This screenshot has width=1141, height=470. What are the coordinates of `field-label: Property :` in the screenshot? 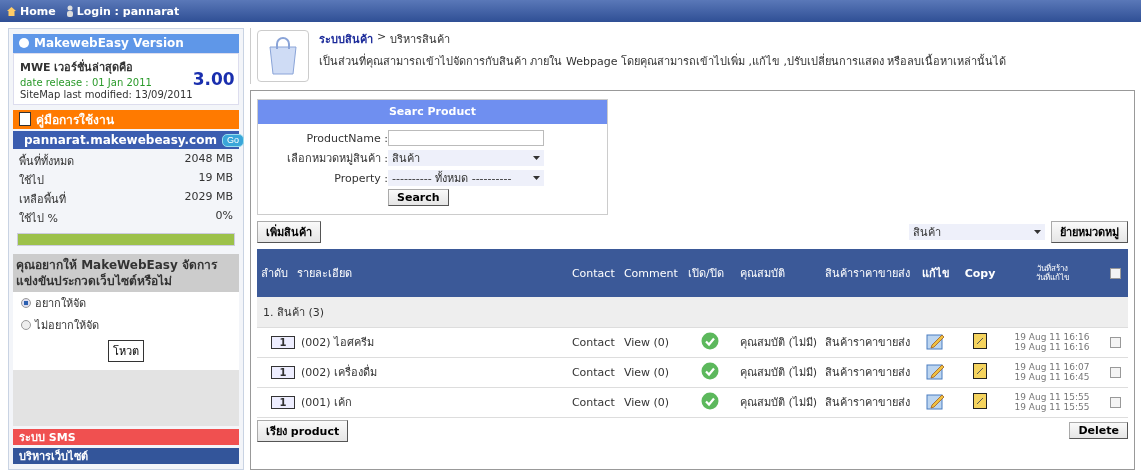 It's located at (360, 178).